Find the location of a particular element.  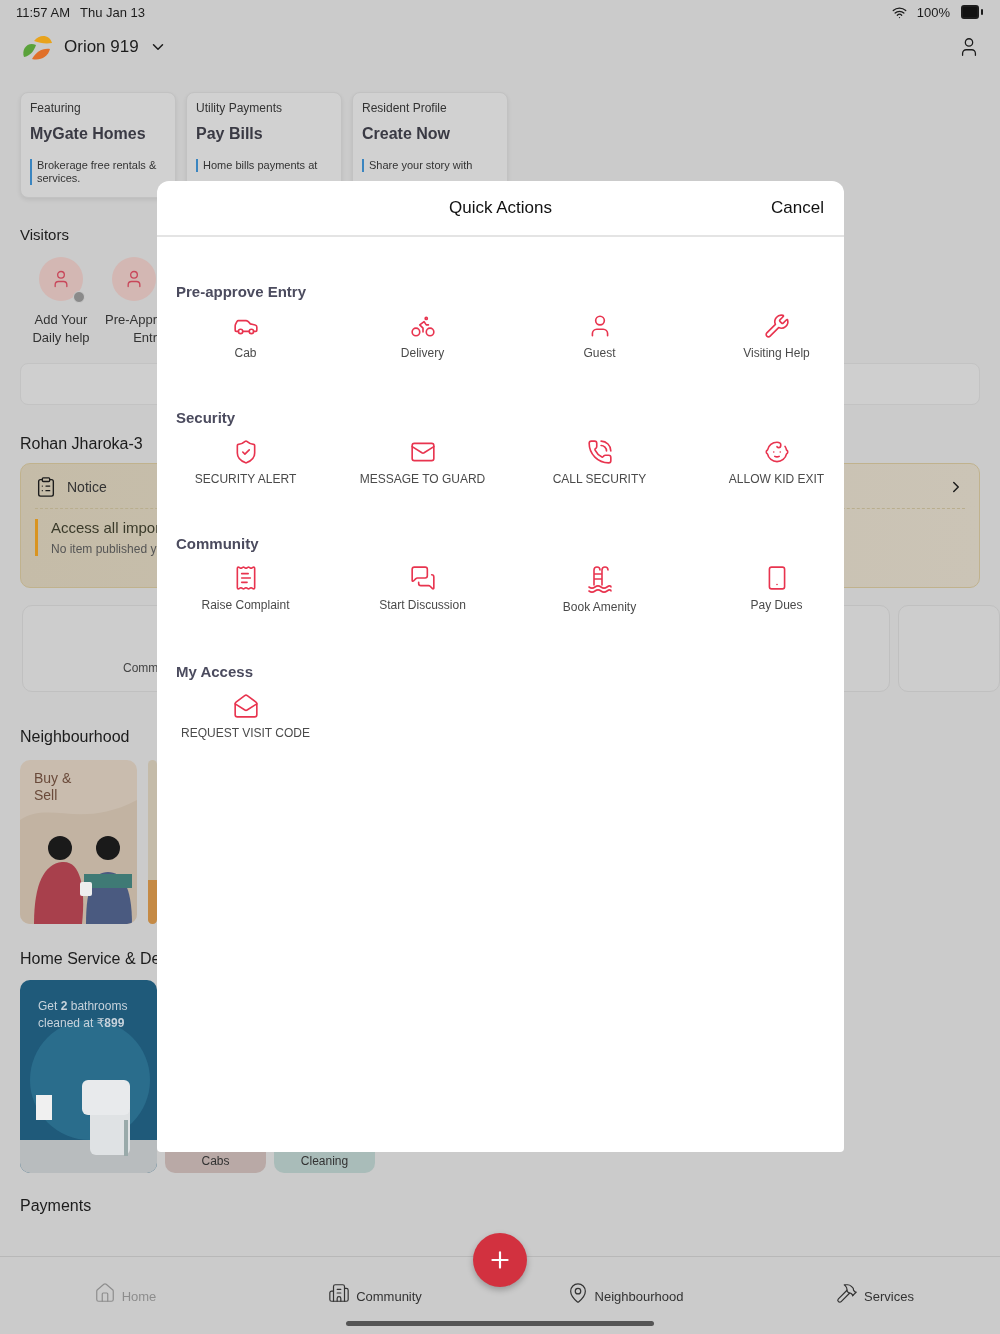

shortcut-label: Comm is located at coordinates (141, 668).